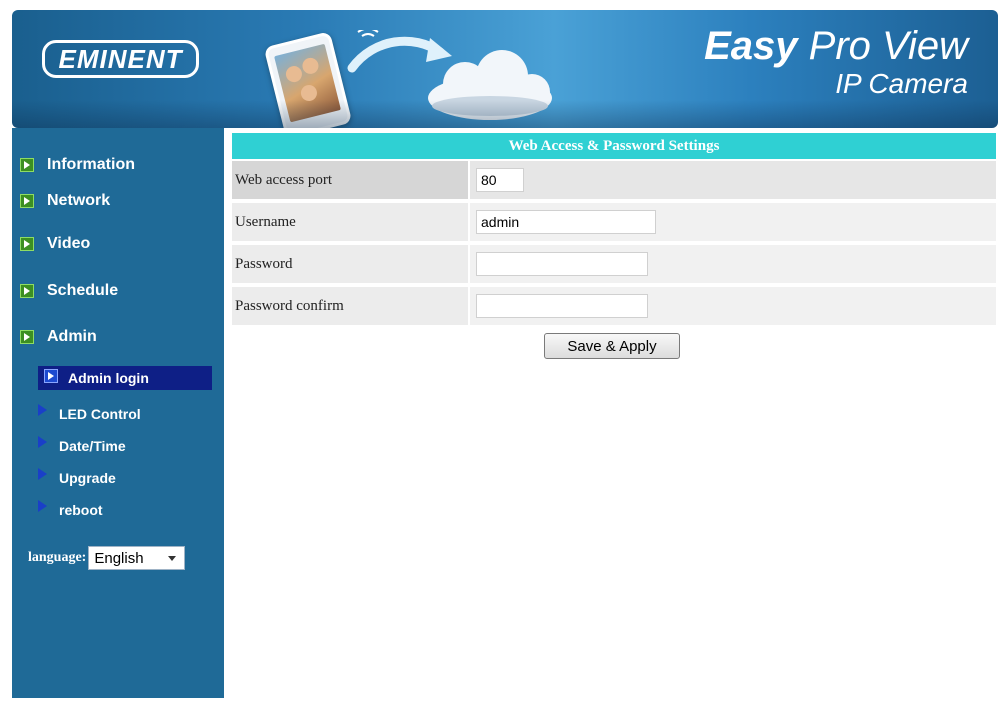 This screenshot has height=723, width=1003. Describe the element at coordinates (614, 146) in the screenshot. I see `form-title: Web Access & Password Settings` at that location.